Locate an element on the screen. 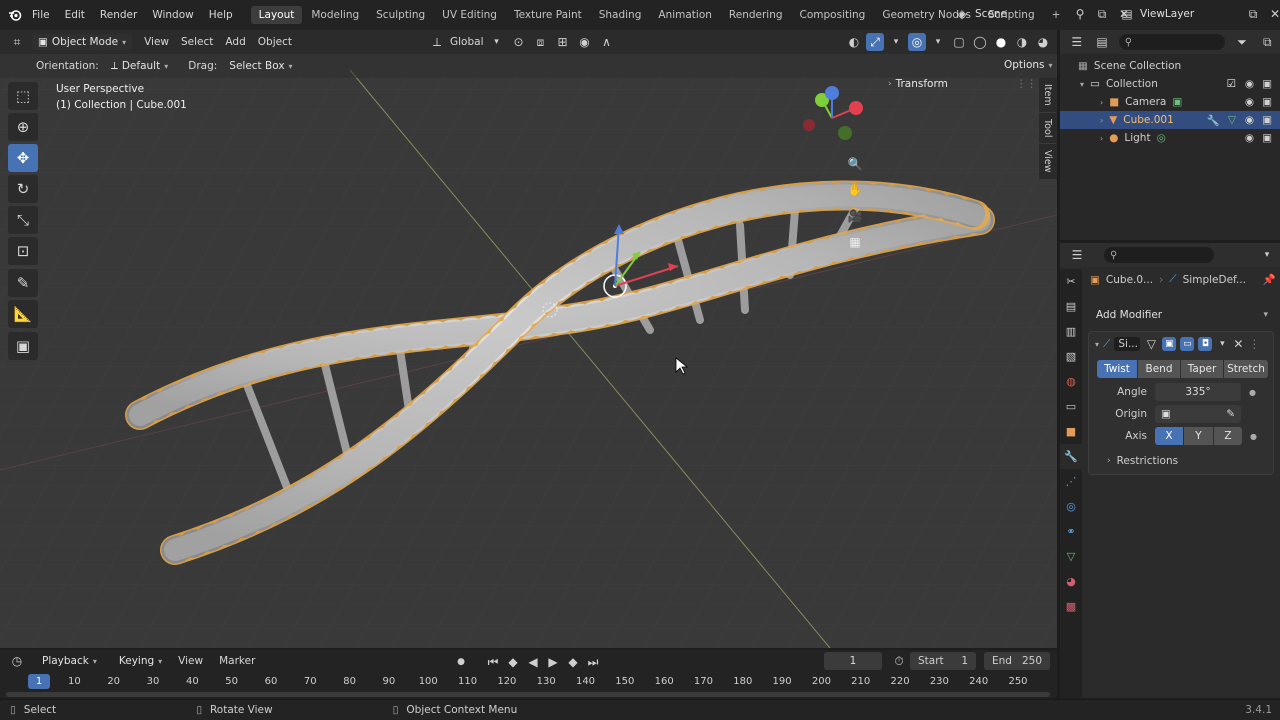 The width and height of the screenshot is (1280, 720). blender-logo-icon is located at coordinates (15, 15).